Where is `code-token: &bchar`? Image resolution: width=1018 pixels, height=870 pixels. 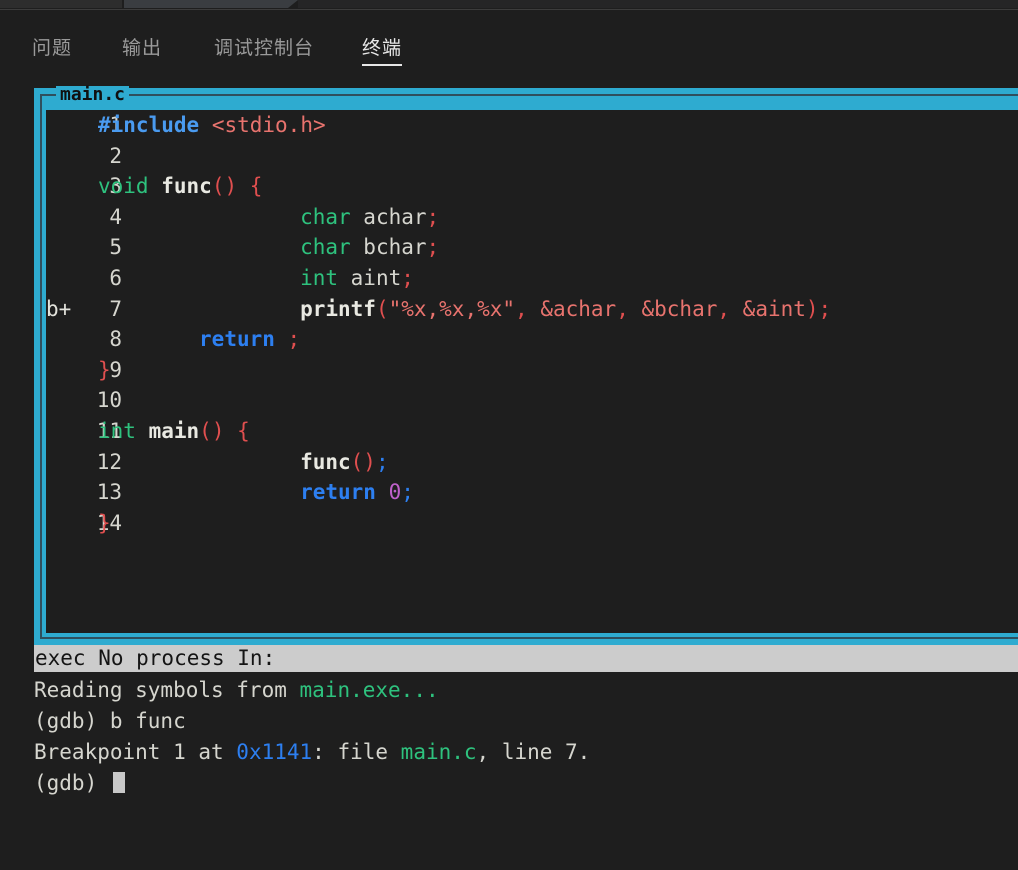 code-token: &bchar is located at coordinates (673, 308).